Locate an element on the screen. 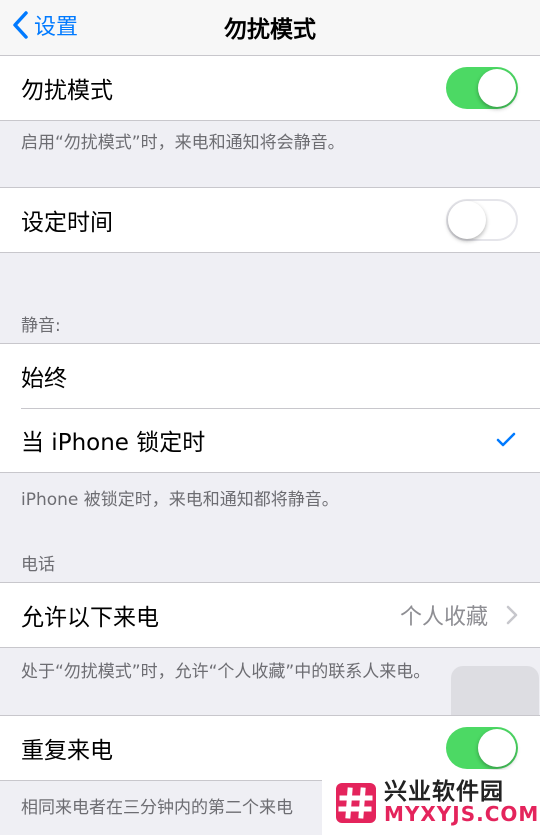  allow-calls-value: 个人收藏 is located at coordinates (443, 617).